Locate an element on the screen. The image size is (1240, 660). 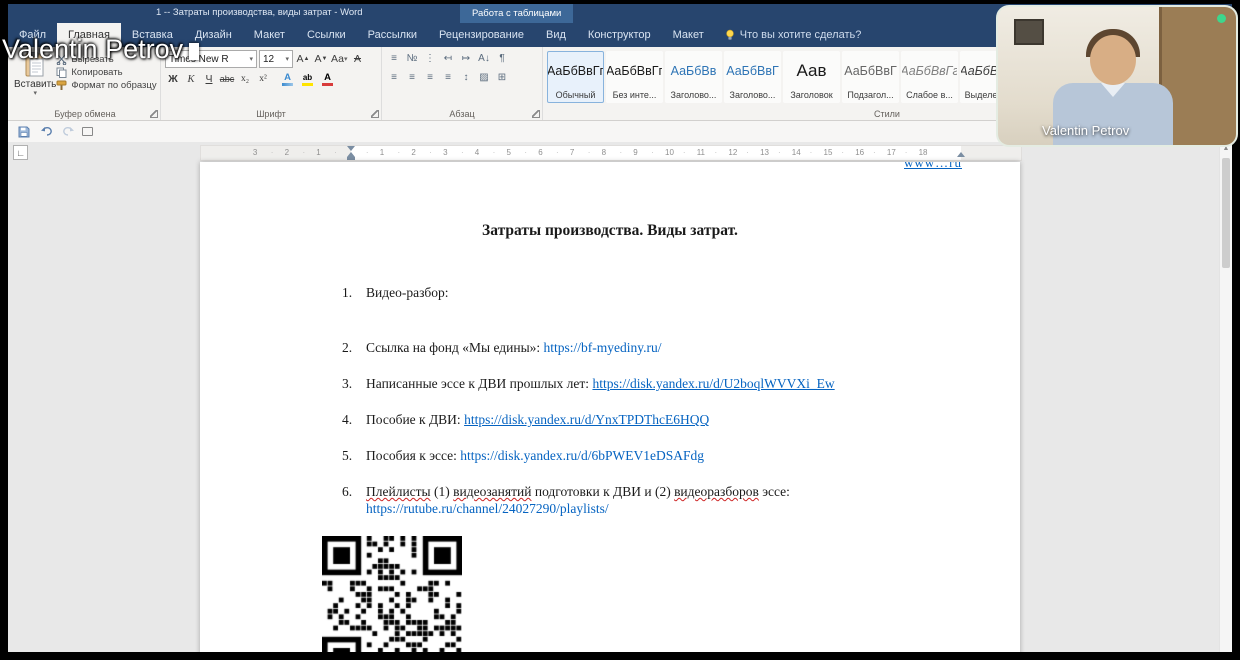
decrease-indent-icon: ↤ is located at coordinates (448, 58).